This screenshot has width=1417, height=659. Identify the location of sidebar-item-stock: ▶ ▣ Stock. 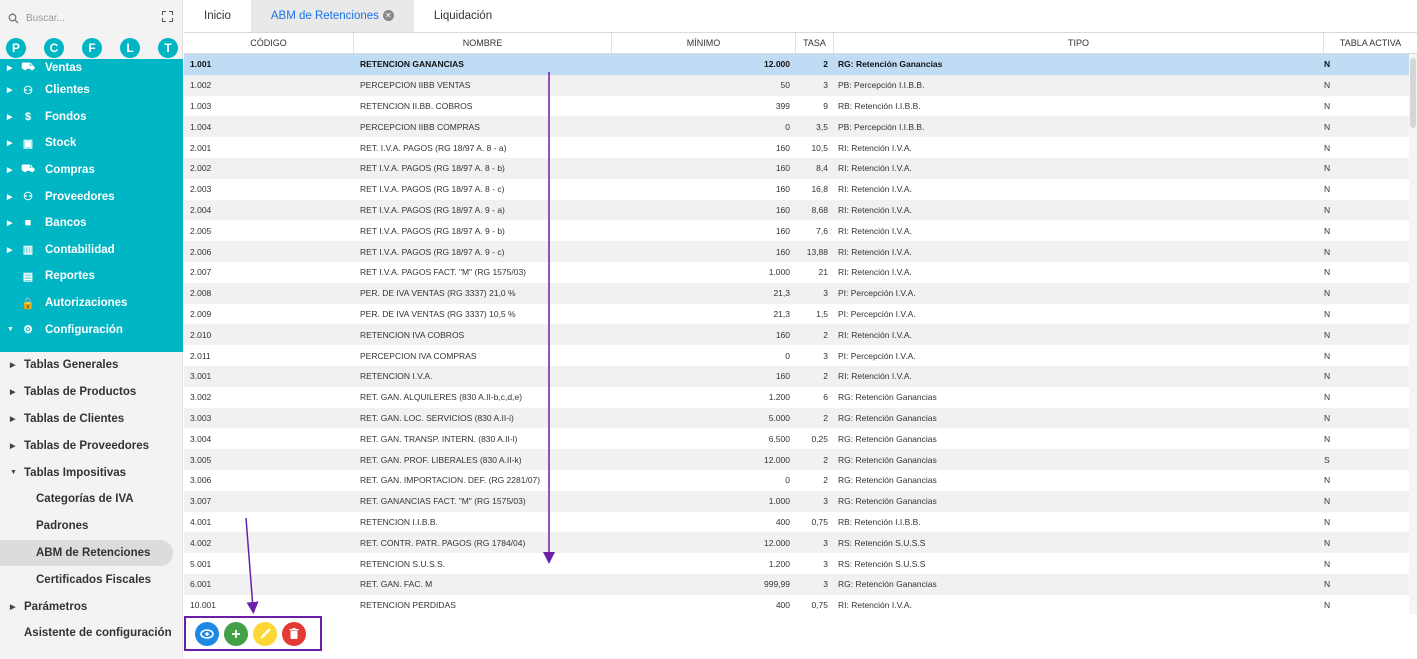
(91, 143).